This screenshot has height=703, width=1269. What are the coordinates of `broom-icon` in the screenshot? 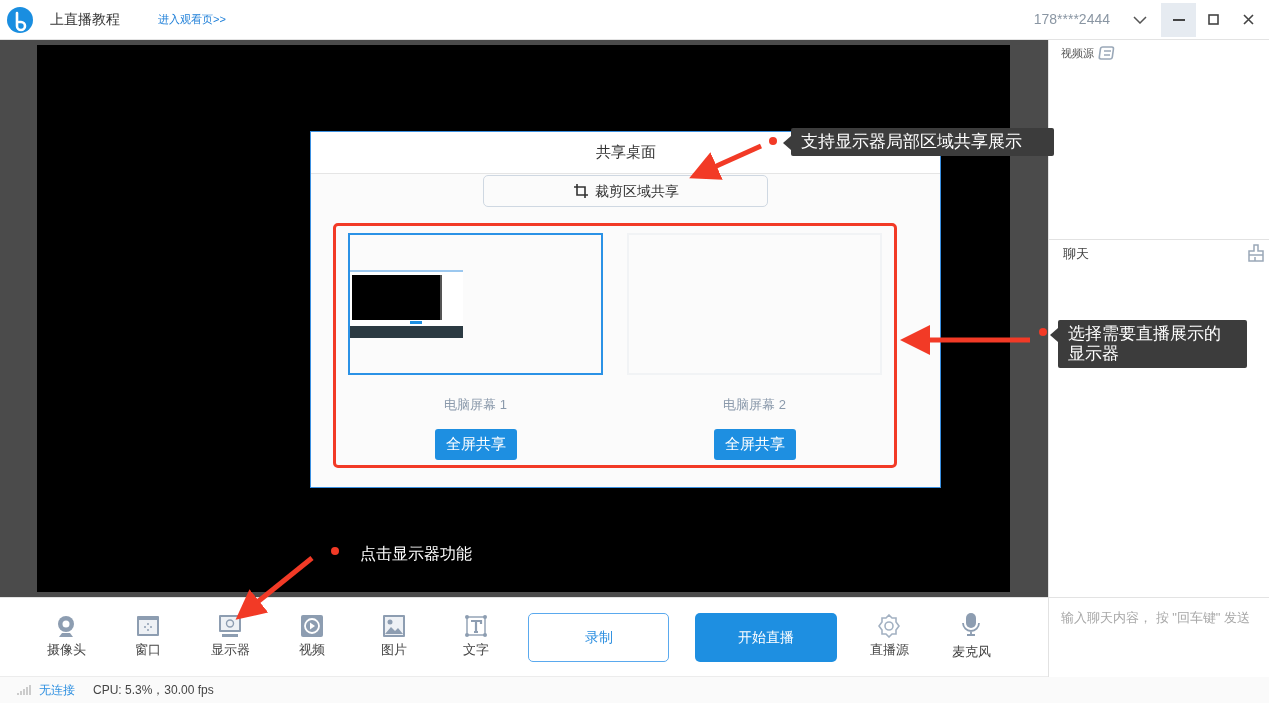 It's located at (1256, 253).